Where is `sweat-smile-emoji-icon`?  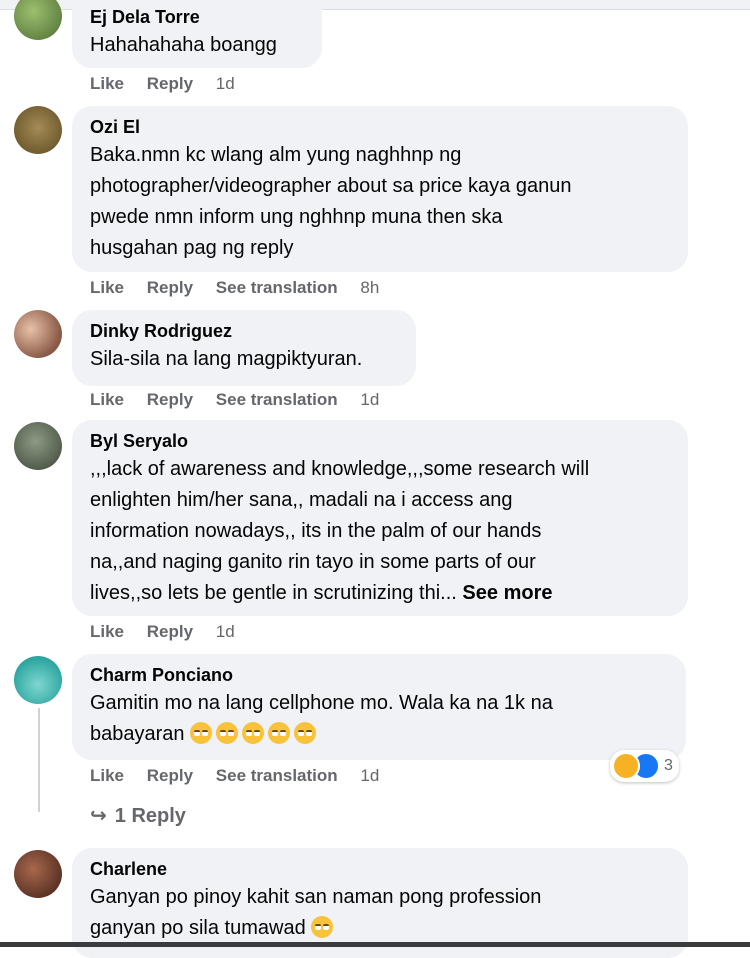 sweat-smile-emoji-icon is located at coordinates (322, 927).